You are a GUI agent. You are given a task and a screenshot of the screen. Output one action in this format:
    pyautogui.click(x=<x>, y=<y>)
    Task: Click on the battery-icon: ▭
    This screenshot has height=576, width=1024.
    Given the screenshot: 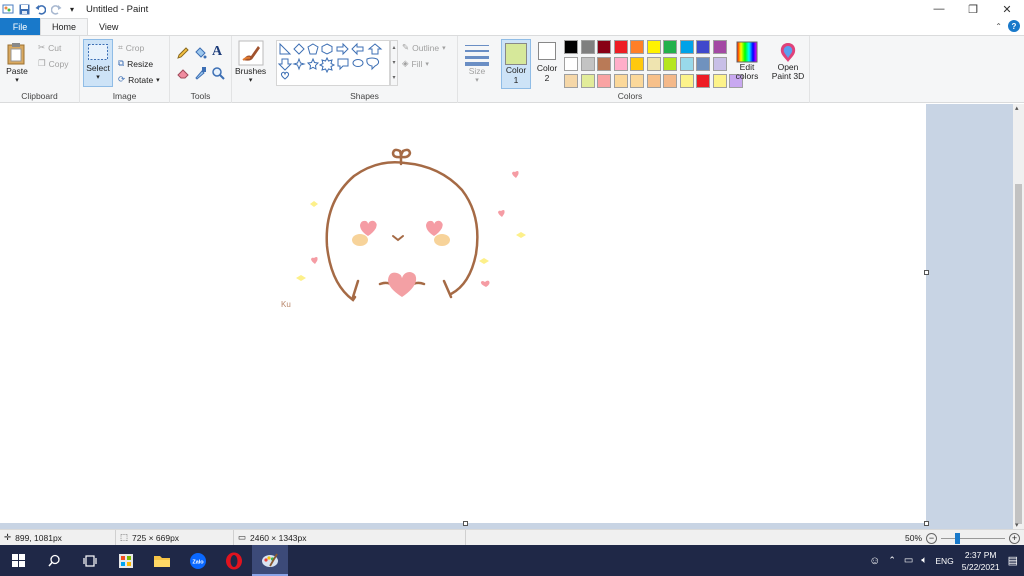 What is the action you would take?
    pyautogui.click(x=908, y=560)
    